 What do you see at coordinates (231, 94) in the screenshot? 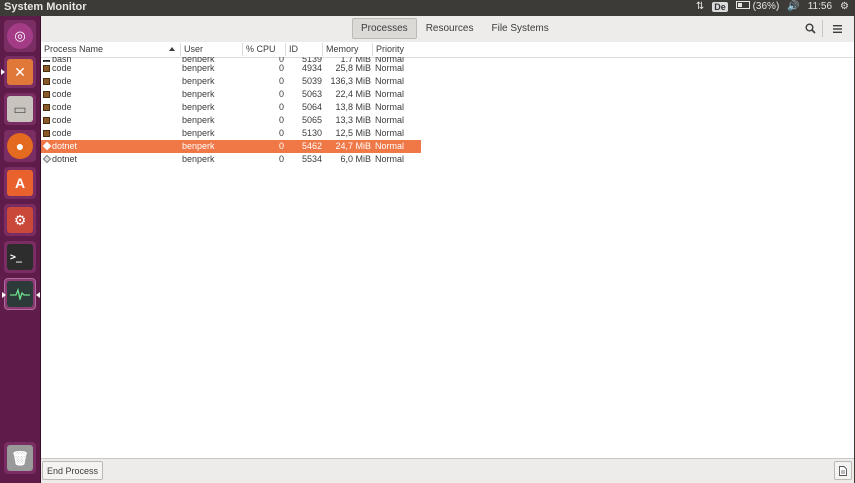
I see `table-row: code benperk 0 5063 22,4 MiB Normal` at bounding box center [231, 94].